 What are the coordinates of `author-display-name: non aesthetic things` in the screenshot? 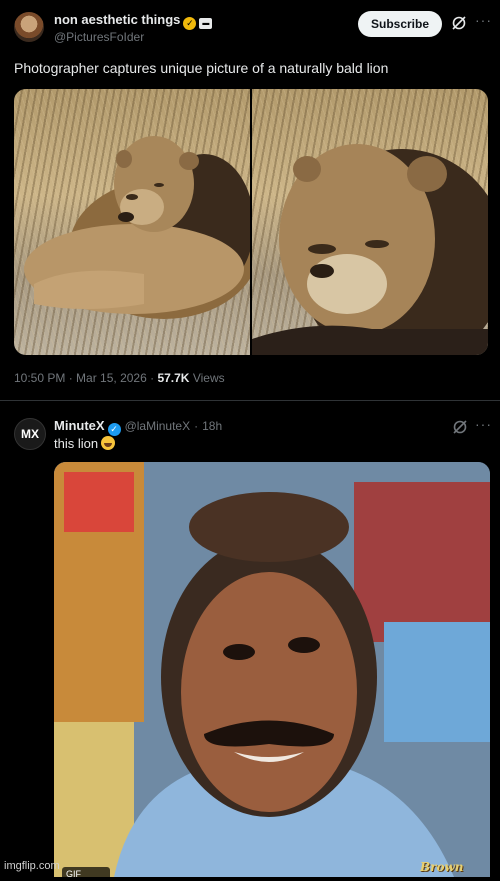 It's located at (117, 19).